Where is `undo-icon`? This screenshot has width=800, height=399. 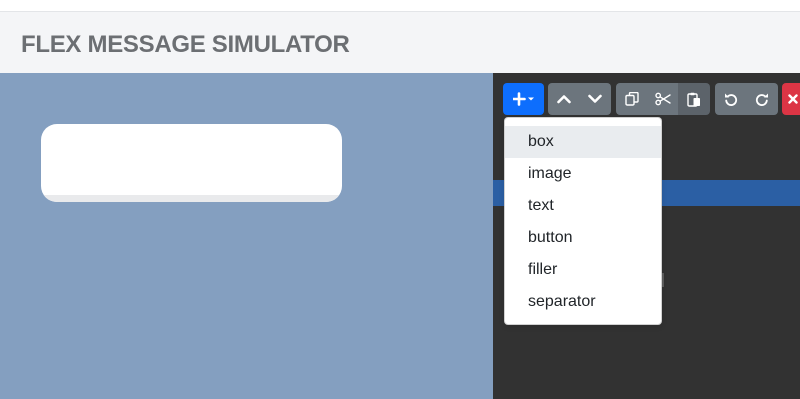
undo-icon is located at coordinates (731, 99).